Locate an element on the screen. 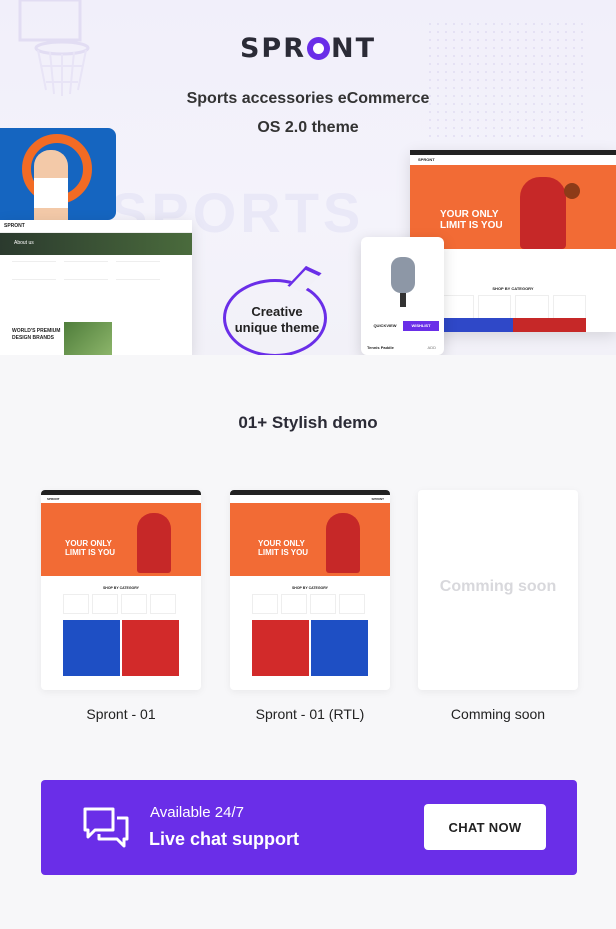 Image resolution: width=616 pixels, height=929 pixels. logo-ring-icon is located at coordinates (318, 48).